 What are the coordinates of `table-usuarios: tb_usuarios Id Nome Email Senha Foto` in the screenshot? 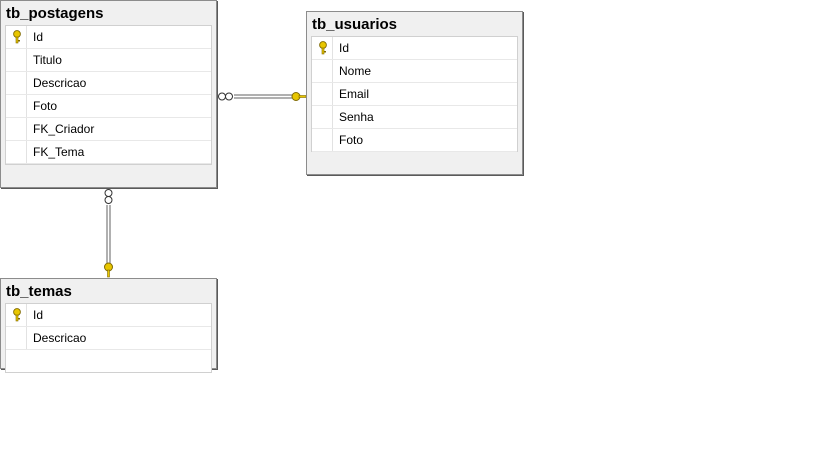 It's located at (414, 93).